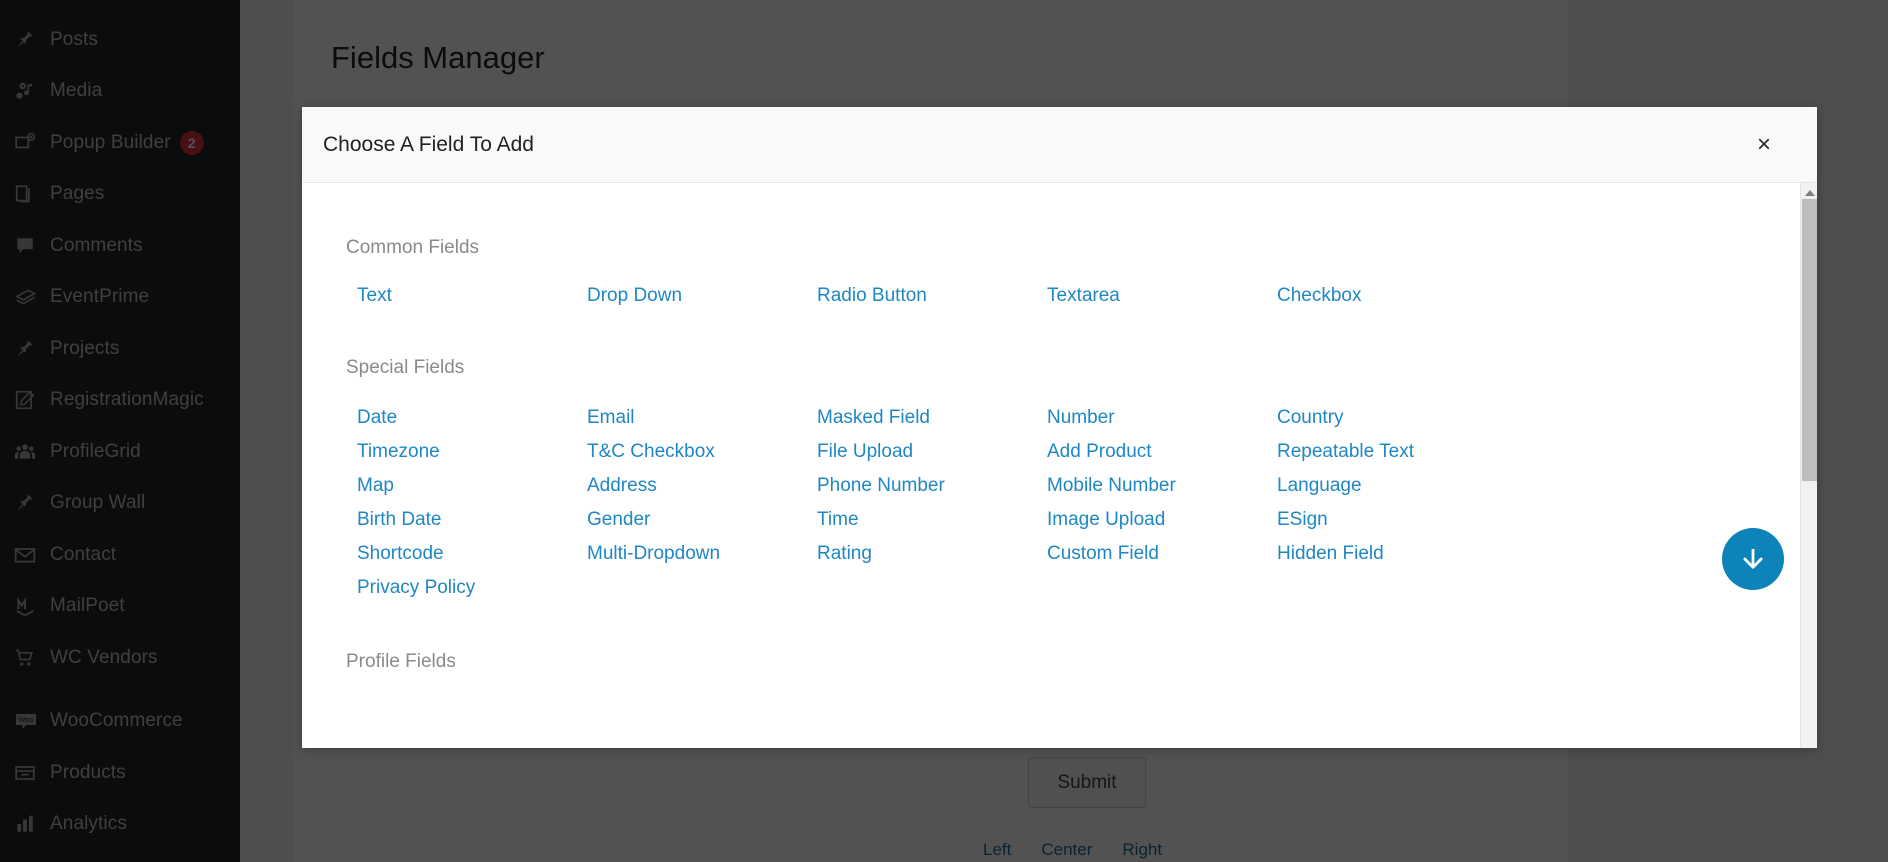 The height and width of the screenshot is (862, 1888). I want to click on field-option-phone-number: Phone Number, so click(875, 486).